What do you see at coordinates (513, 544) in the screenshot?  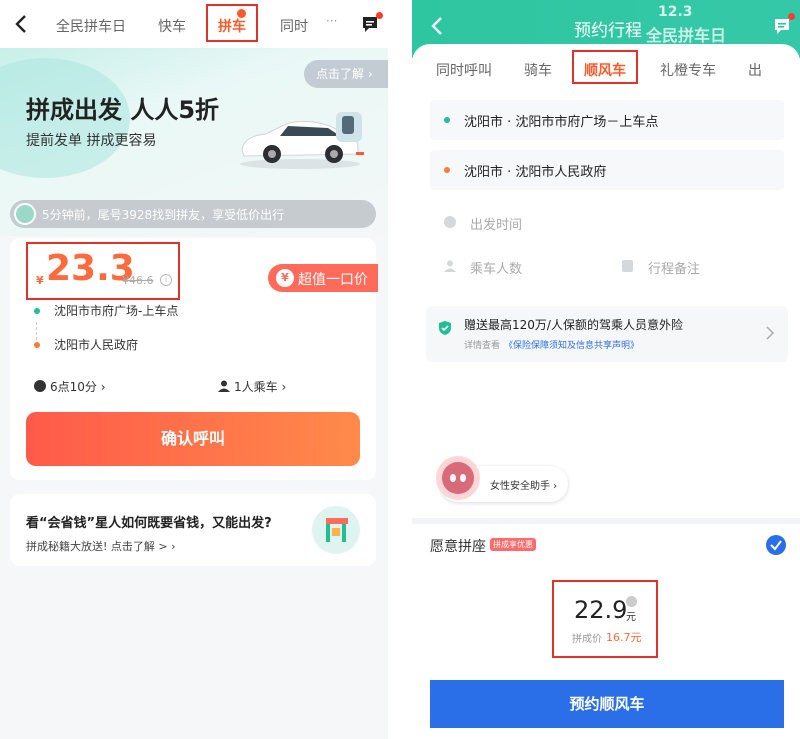 I see `carpool-tag: 拼成享优惠` at bounding box center [513, 544].